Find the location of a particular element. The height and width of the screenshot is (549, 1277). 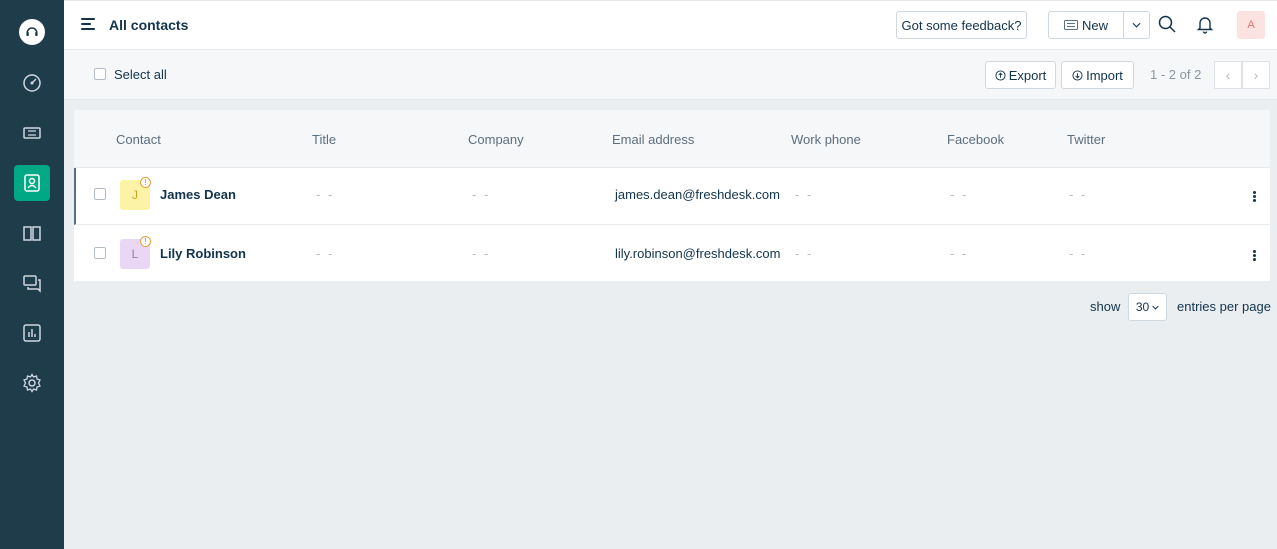

page-title: All contacts is located at coordinates (149, 25).